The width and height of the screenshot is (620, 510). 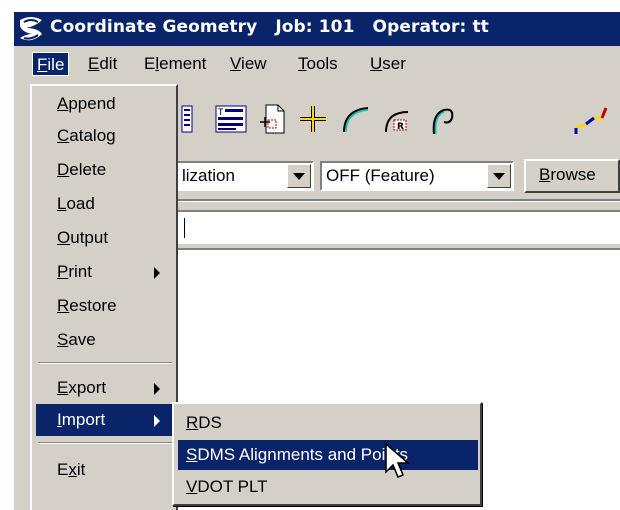 What do you see at coordinates (303, 454) in the screenshot?
I see `label: DMS Alignments and Points` at bounding box center [303, 454].